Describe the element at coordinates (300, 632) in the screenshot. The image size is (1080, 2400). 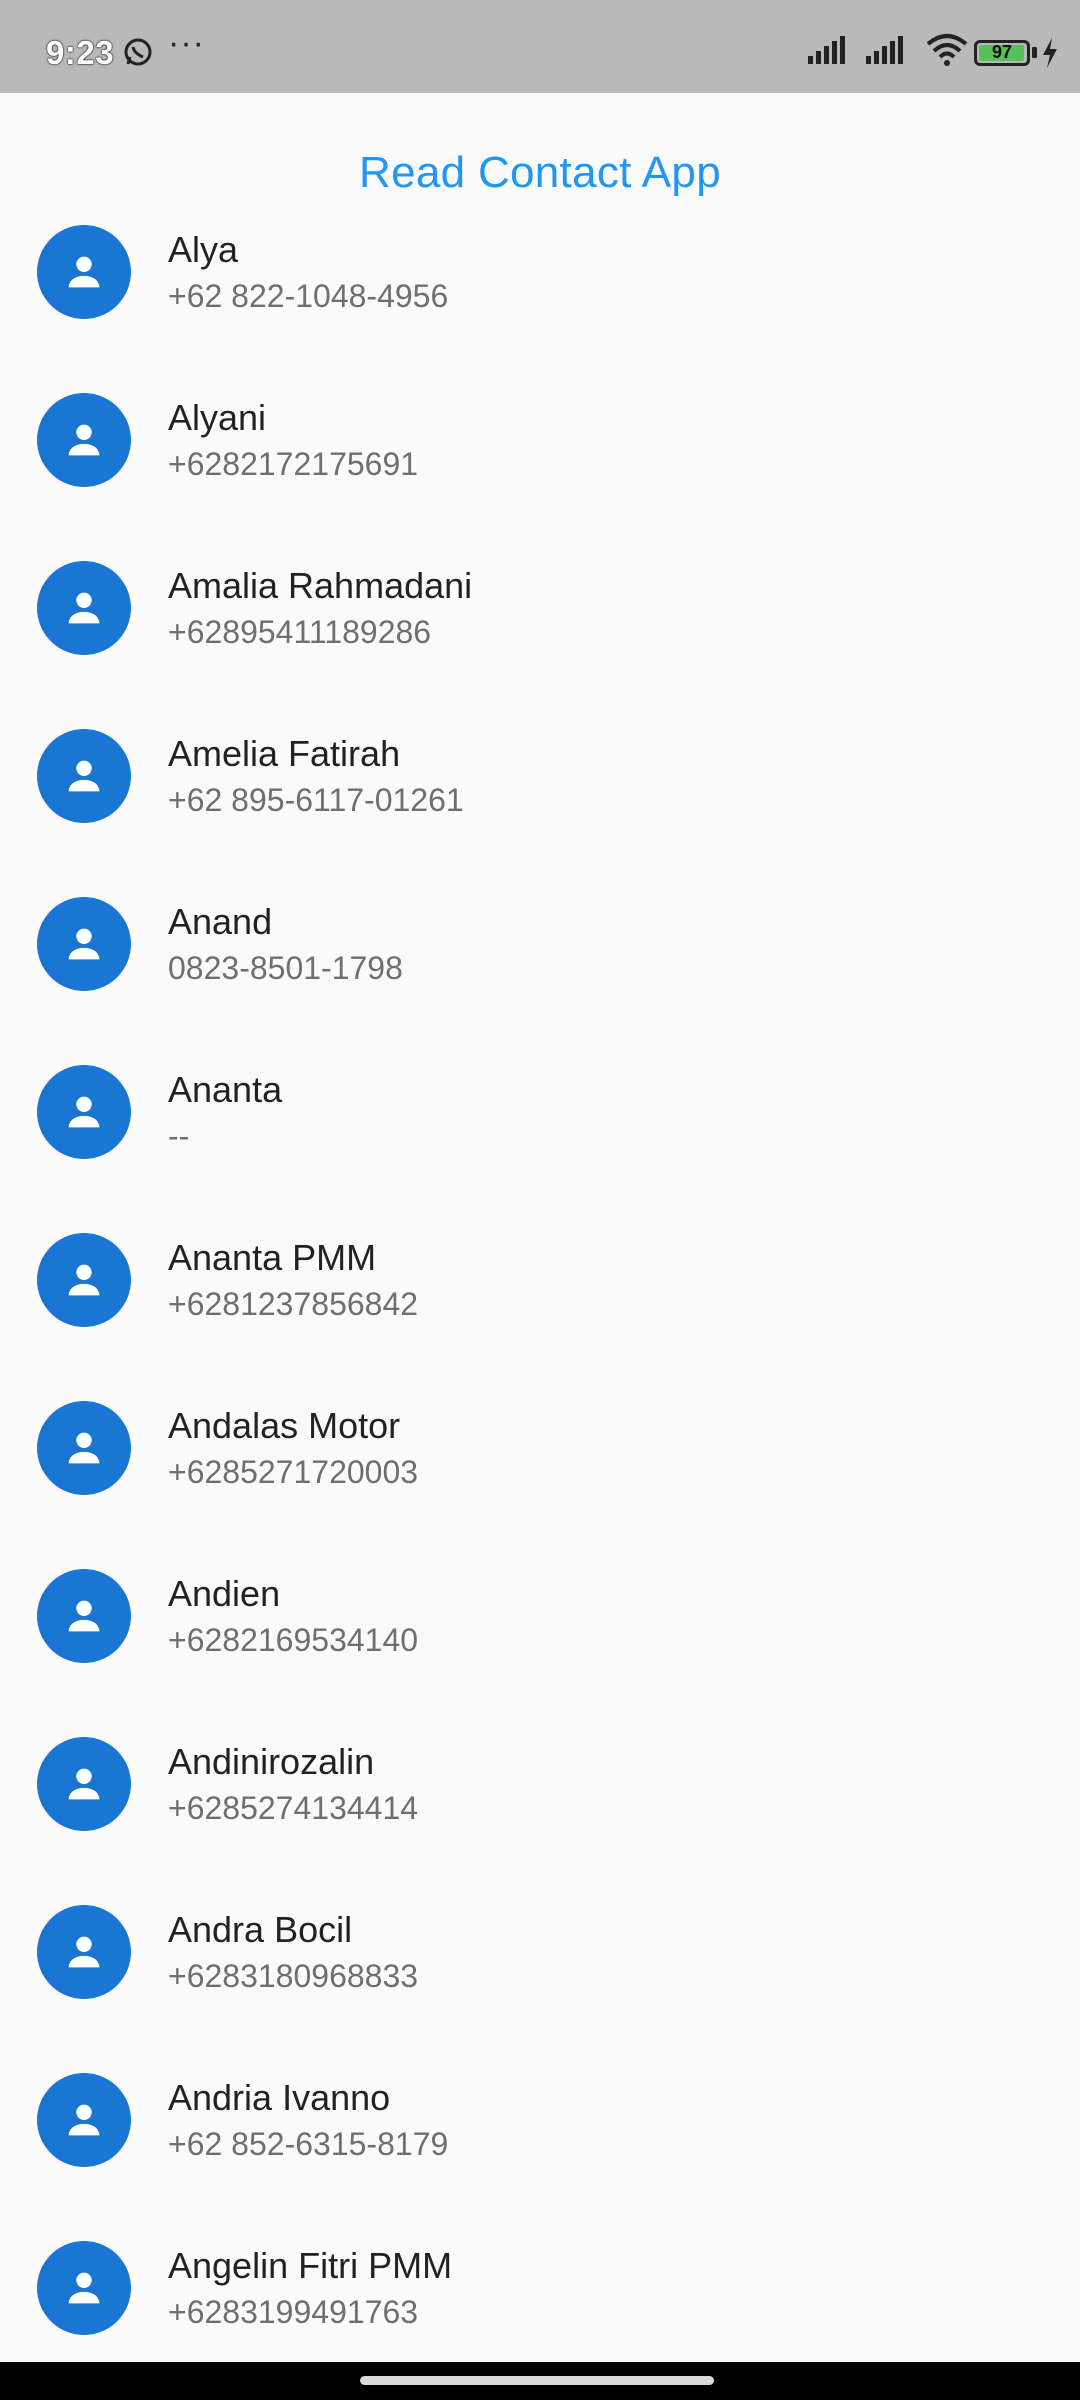
I see `contact-phone: +62895411189286` at that location.